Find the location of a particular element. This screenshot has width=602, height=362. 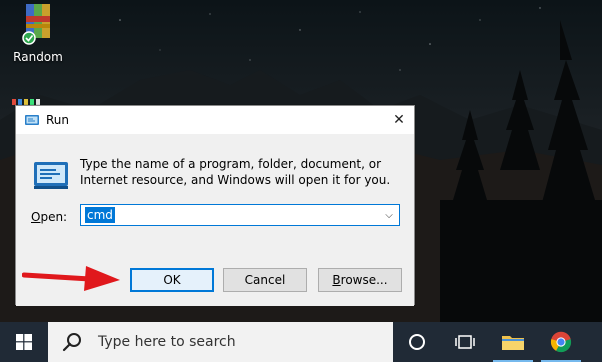

taskbar-search-box: Type here to search is located at coordinates (220, 342).